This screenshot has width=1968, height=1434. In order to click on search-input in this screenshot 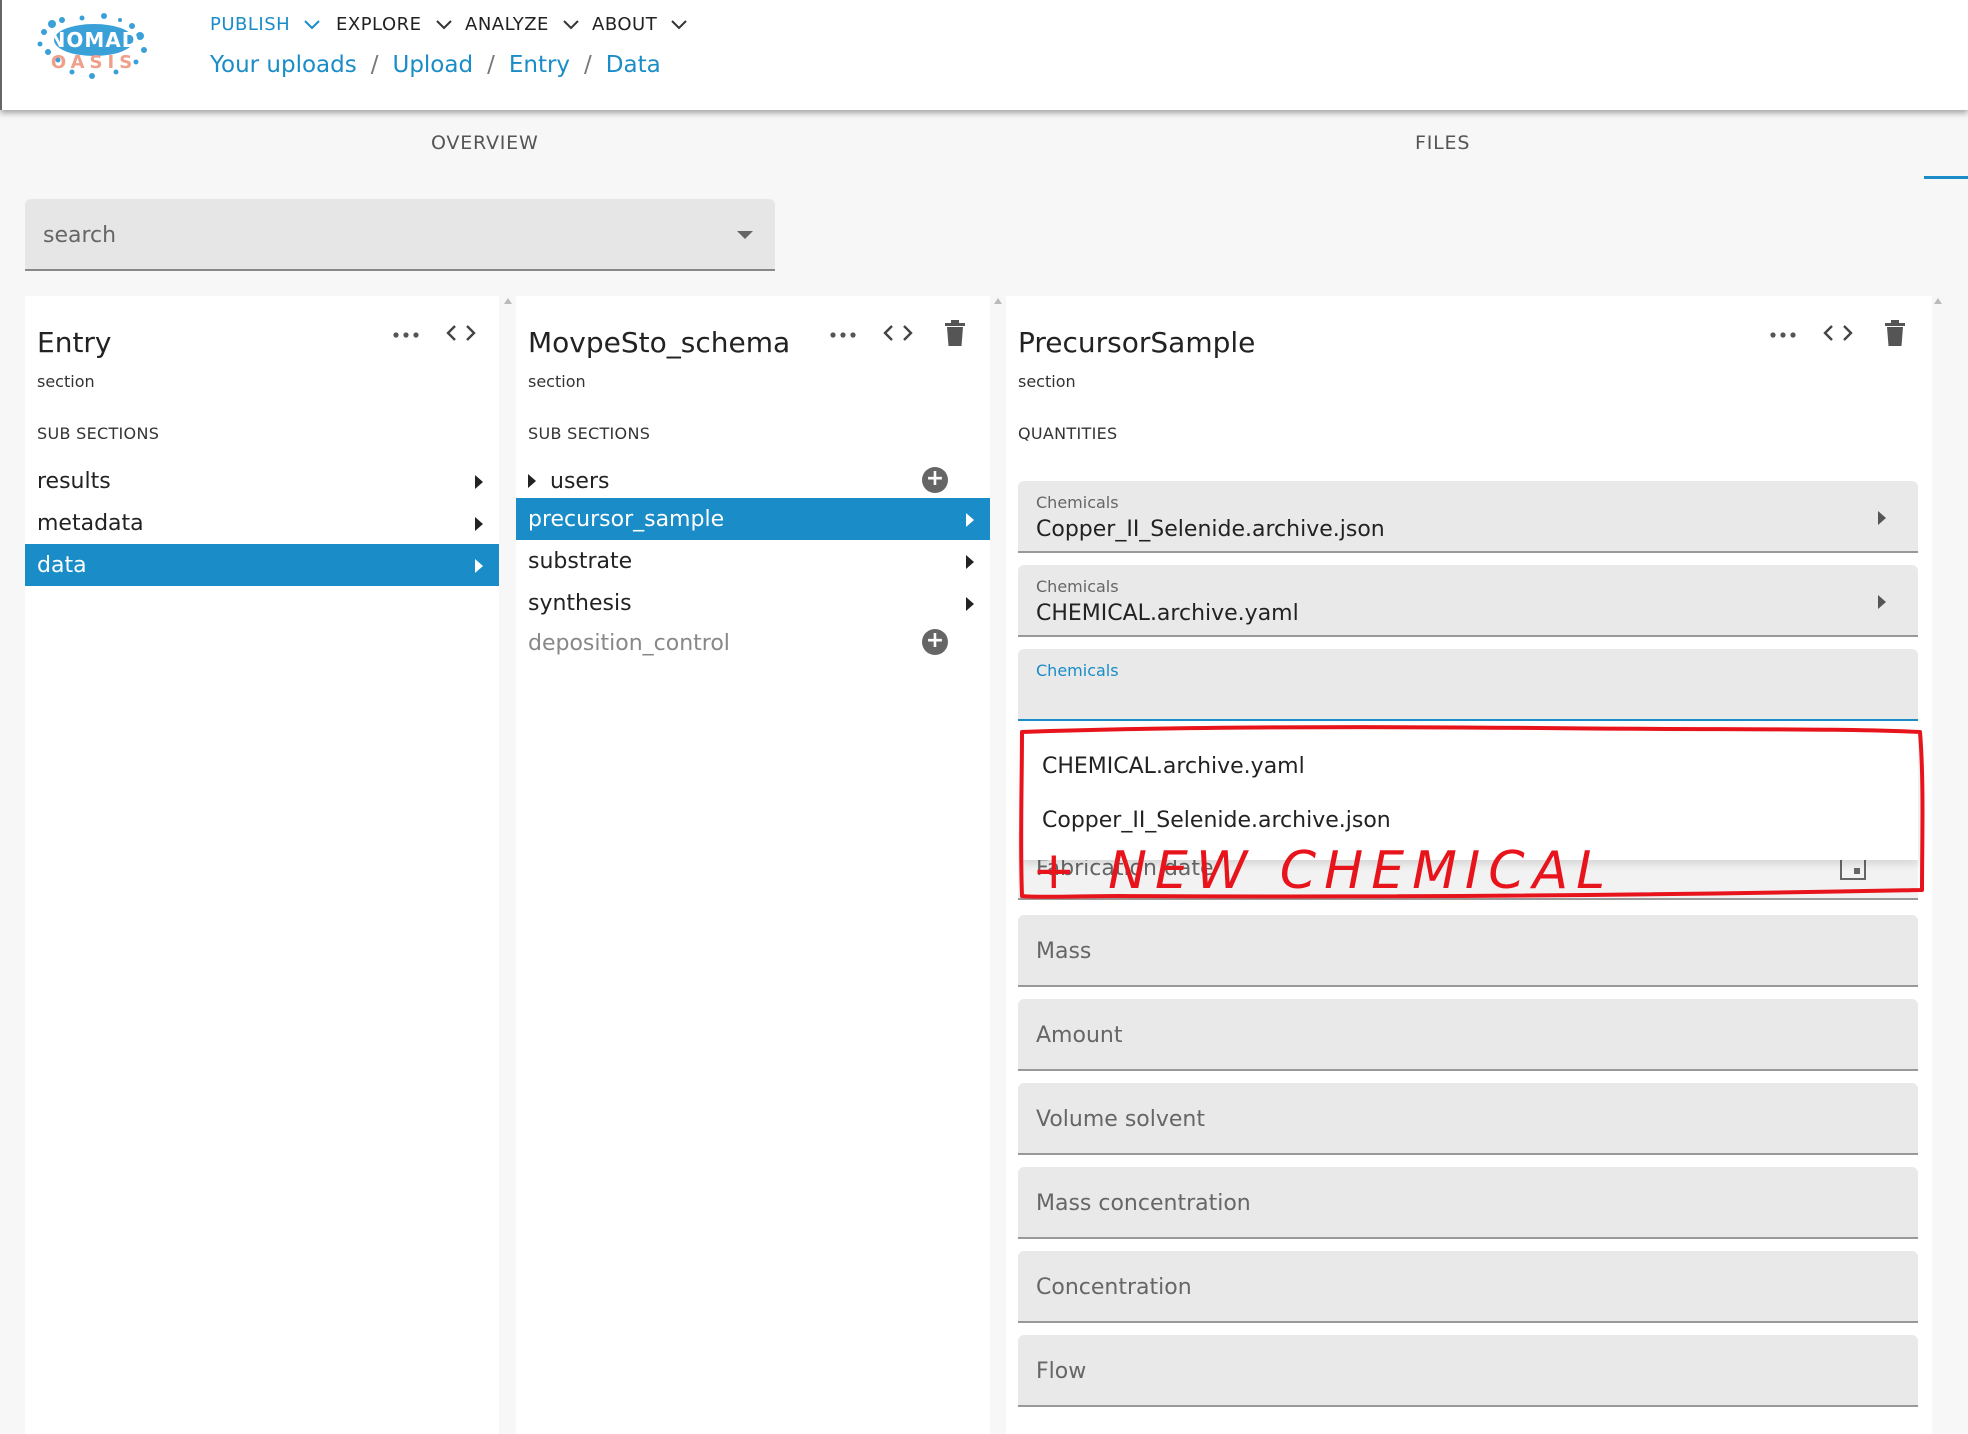, I will do `click(383, 235)`.